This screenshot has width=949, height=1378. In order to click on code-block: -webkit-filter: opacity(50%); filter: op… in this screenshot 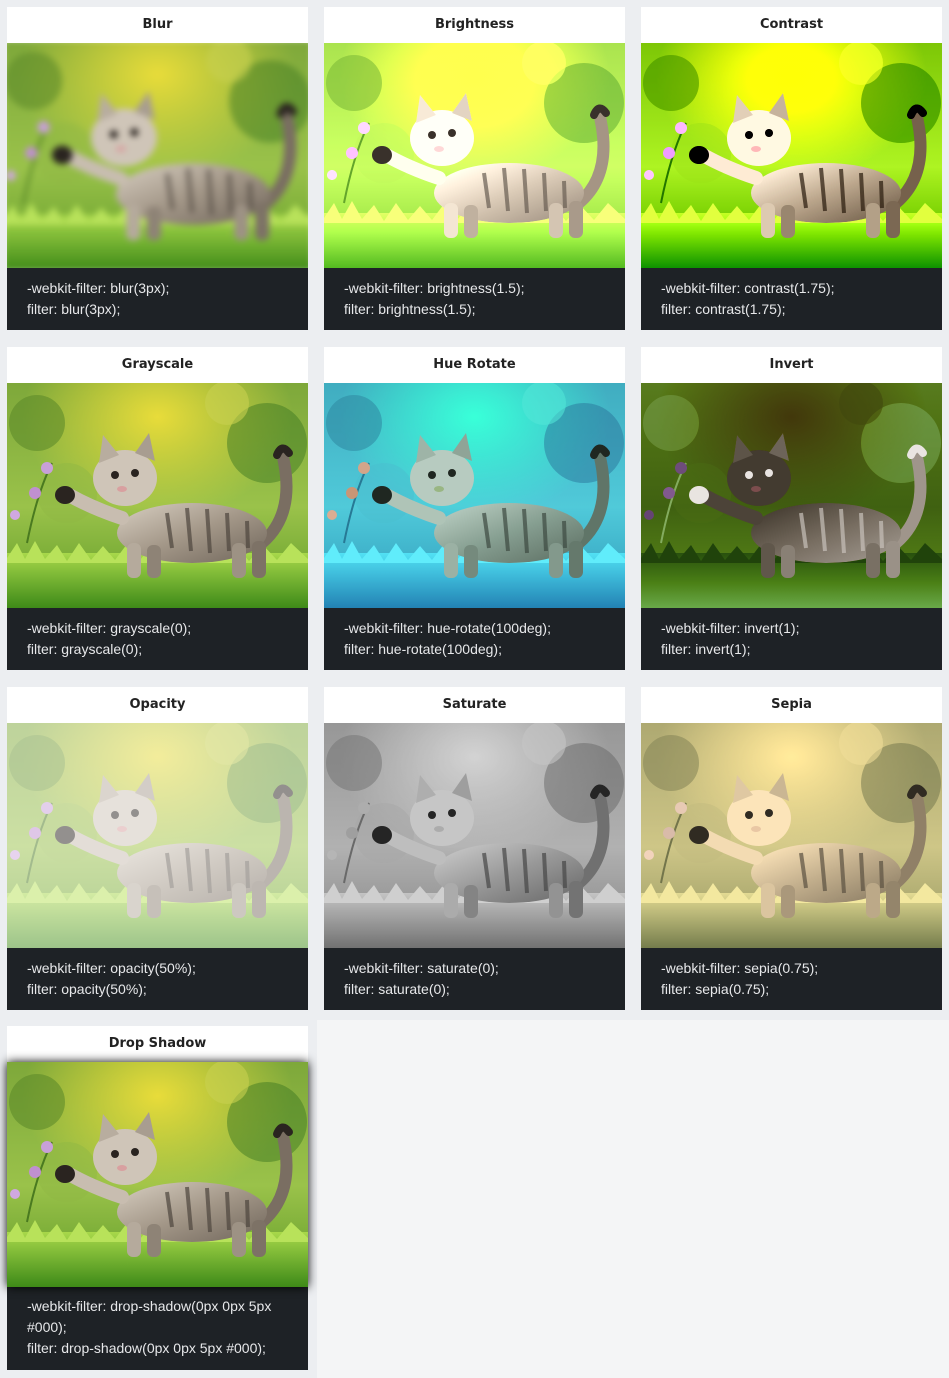, I will do `click(157, 979)`.